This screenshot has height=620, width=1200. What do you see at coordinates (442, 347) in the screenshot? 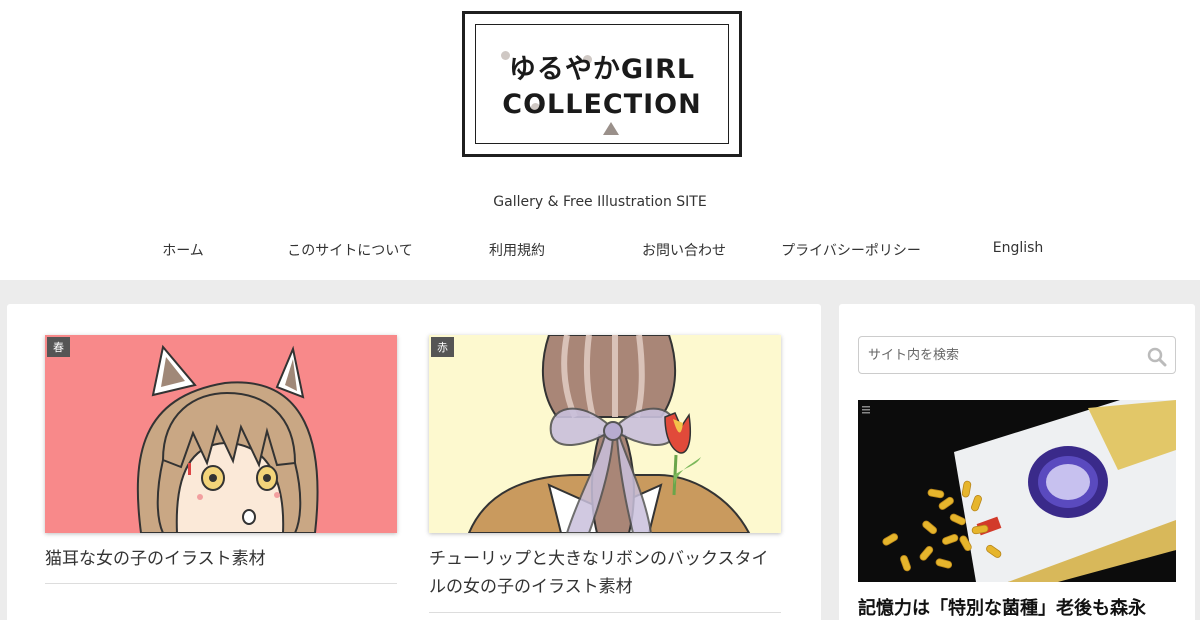
I see `category-badge: 赤` at bounding box center [442, 347].